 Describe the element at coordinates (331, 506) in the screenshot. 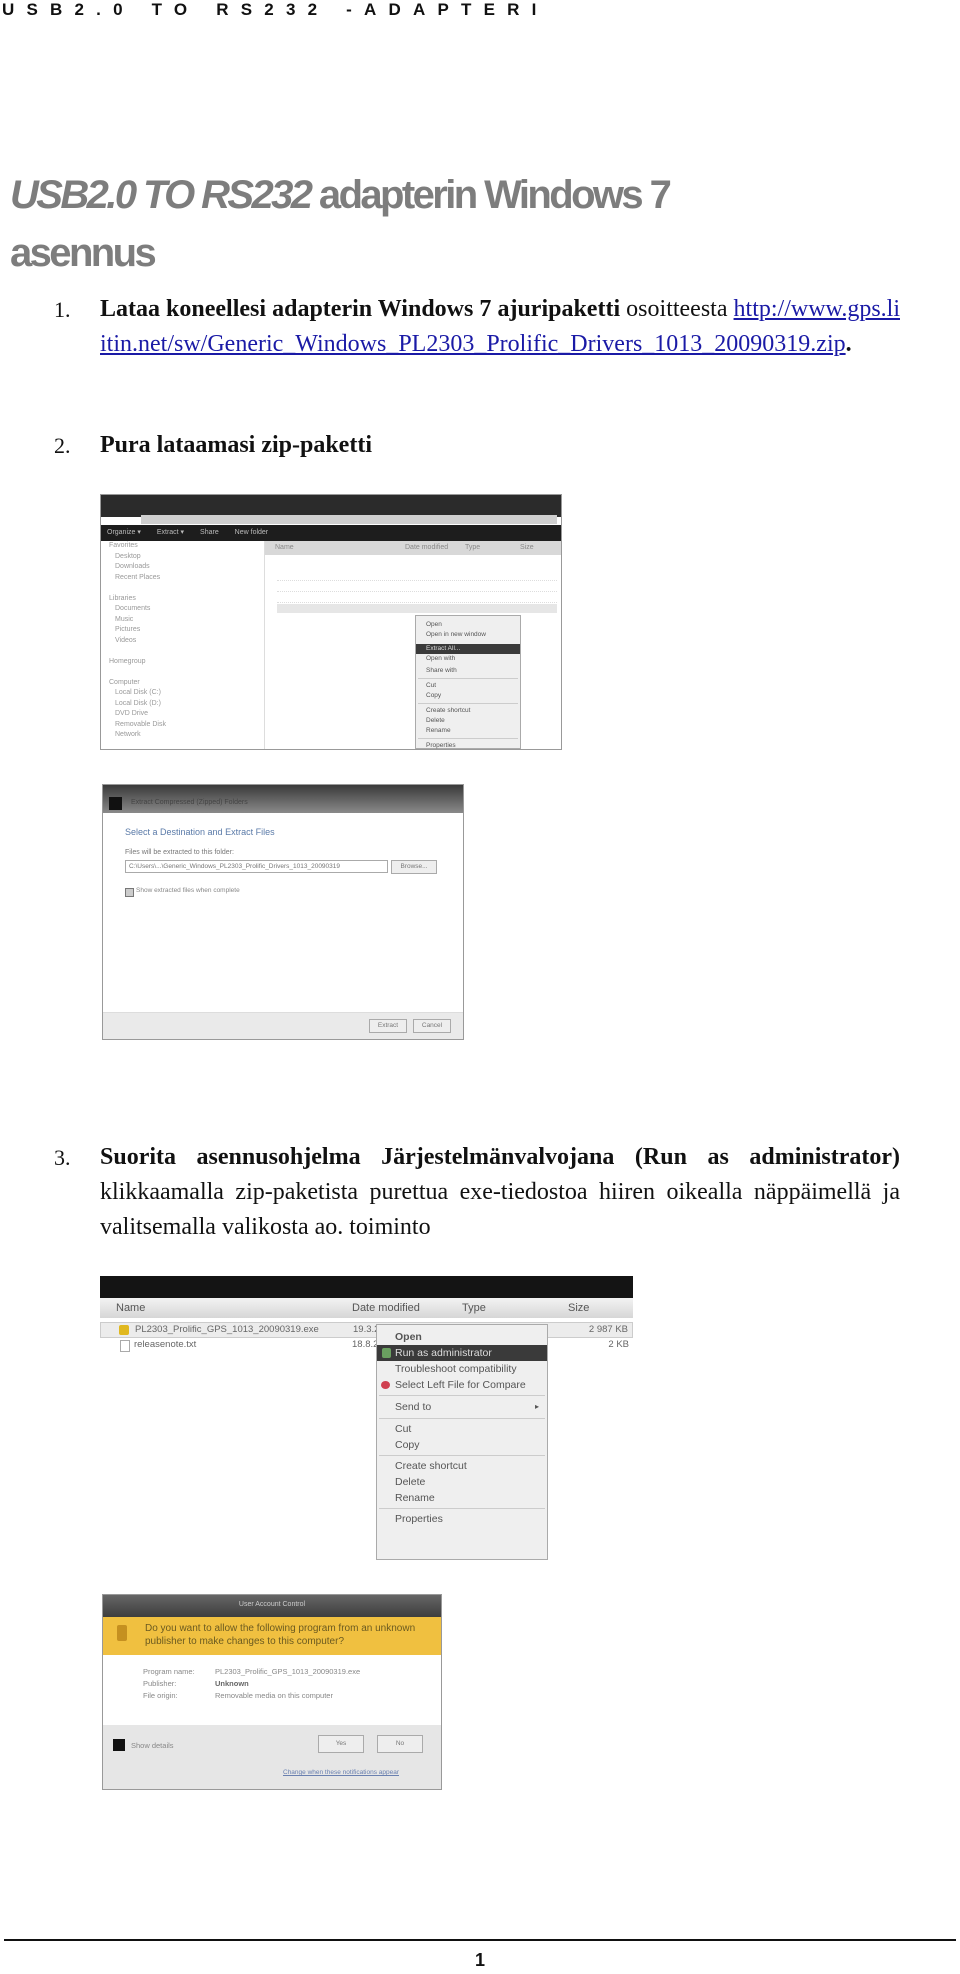

I see `explorer-titlebar` at that location.